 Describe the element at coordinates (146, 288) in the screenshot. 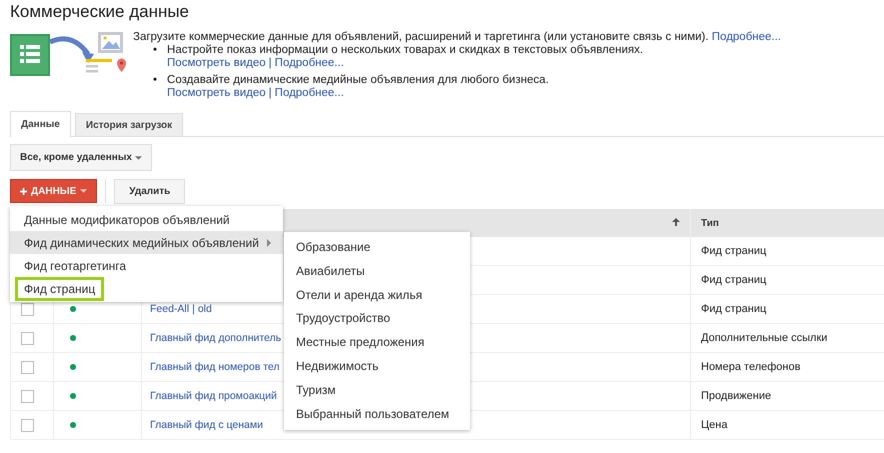

I see `menu-item: Фид страниц` at that location.